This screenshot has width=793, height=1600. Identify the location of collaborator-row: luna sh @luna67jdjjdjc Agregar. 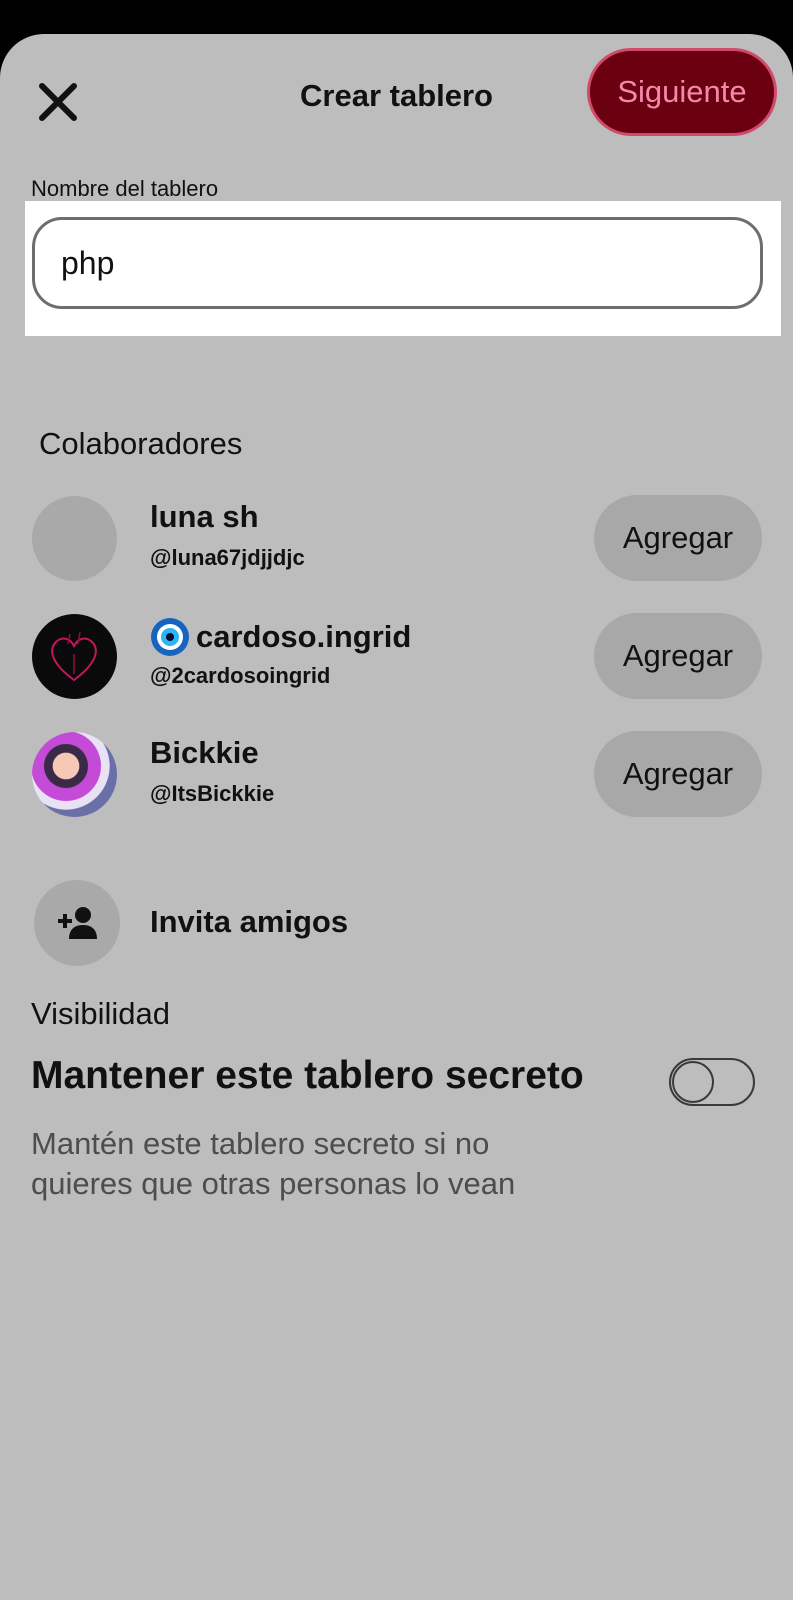
(396, 538).